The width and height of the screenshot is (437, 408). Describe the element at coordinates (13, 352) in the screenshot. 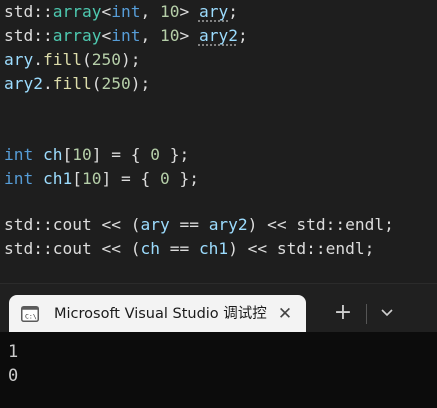

I see `output-line-1: 1` at that location.